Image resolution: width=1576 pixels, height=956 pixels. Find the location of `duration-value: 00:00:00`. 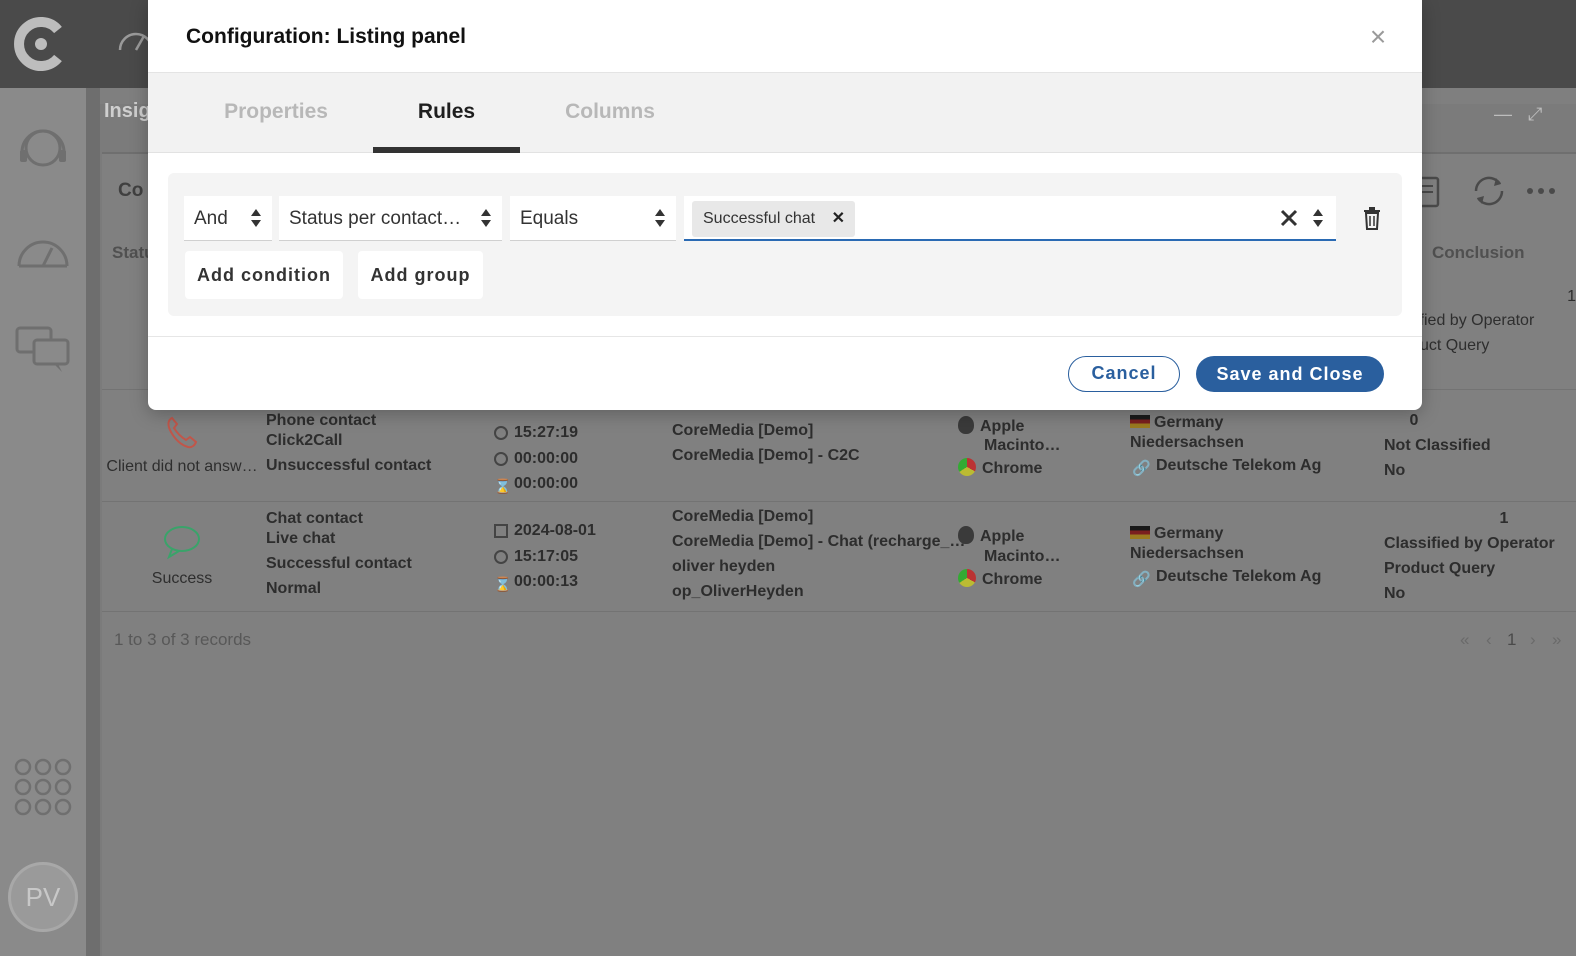

duration-value: 00:00:00 is located at coordinates (546, 483).